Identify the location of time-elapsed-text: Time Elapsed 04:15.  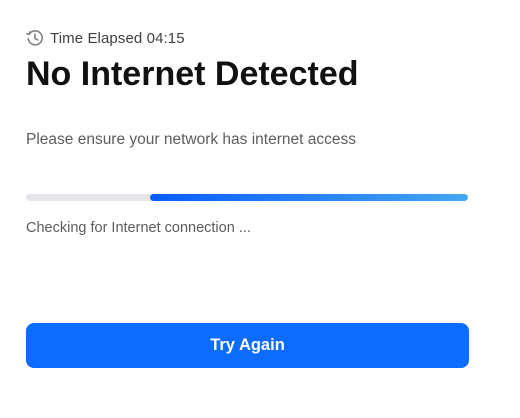
(117, 38).